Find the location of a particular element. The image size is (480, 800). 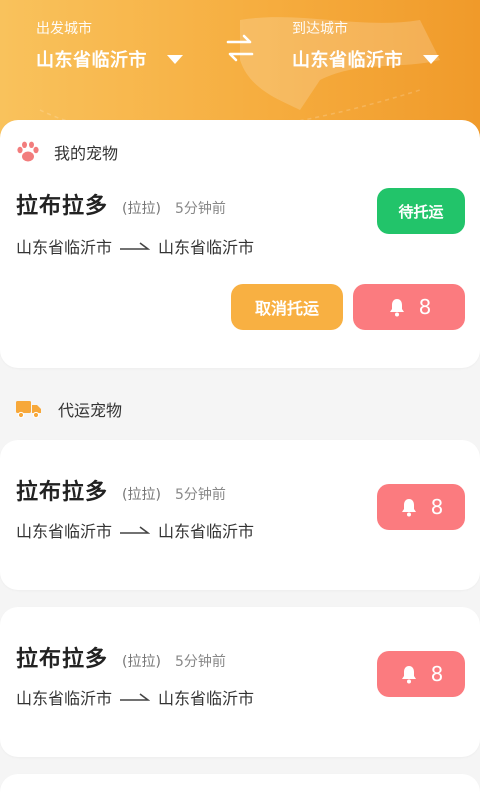

departure-city-value: 山东省临沂市 is located at coordinates (91, 60).